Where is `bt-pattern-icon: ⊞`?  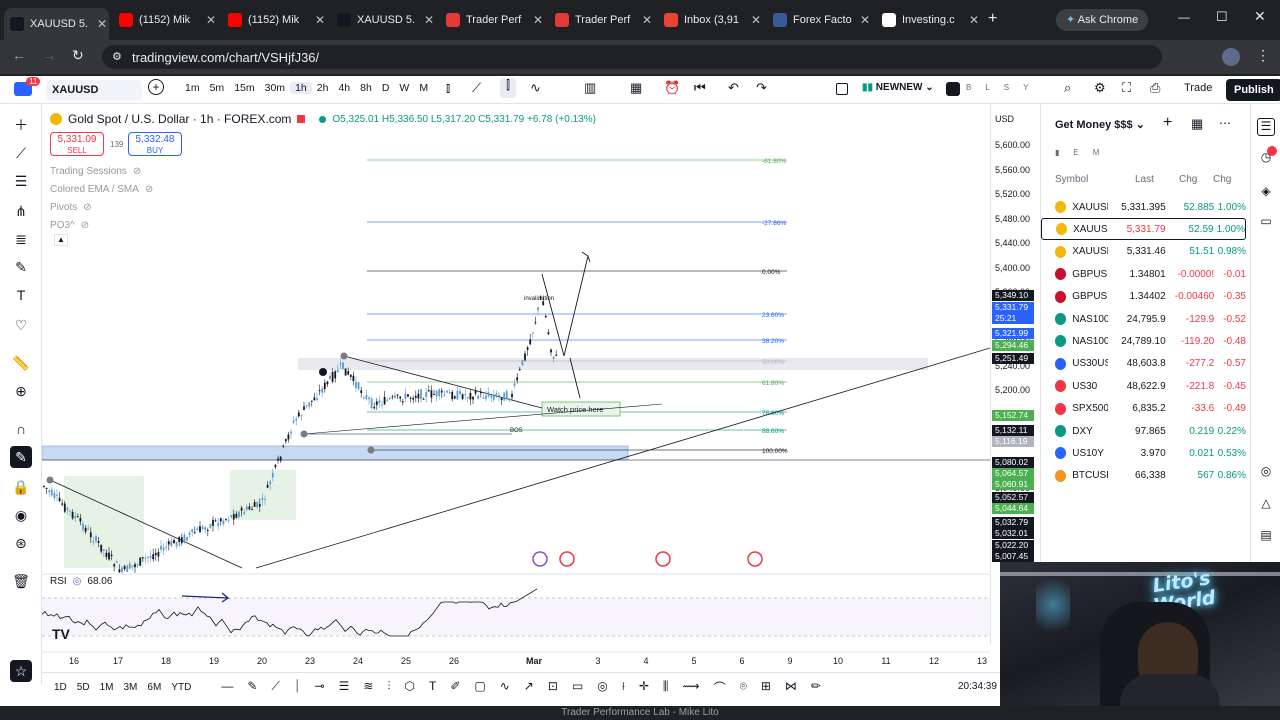 bt-pattern-icon: ⊞ is located at coordinates (766, 687).